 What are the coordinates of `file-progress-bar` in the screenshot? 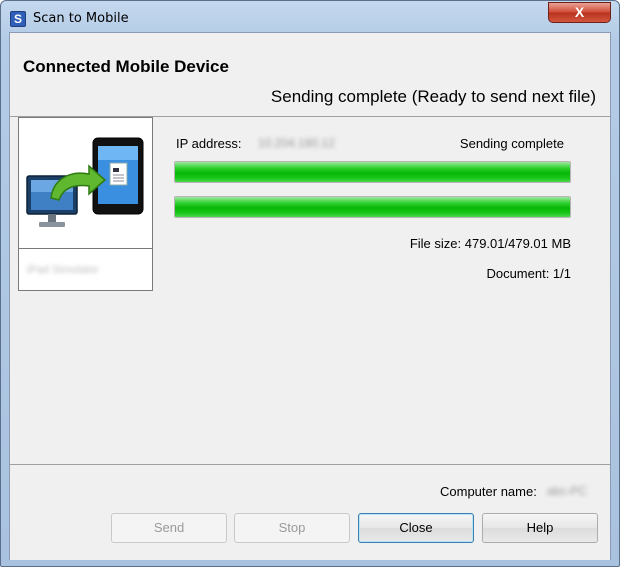 It's located at (372, 172).